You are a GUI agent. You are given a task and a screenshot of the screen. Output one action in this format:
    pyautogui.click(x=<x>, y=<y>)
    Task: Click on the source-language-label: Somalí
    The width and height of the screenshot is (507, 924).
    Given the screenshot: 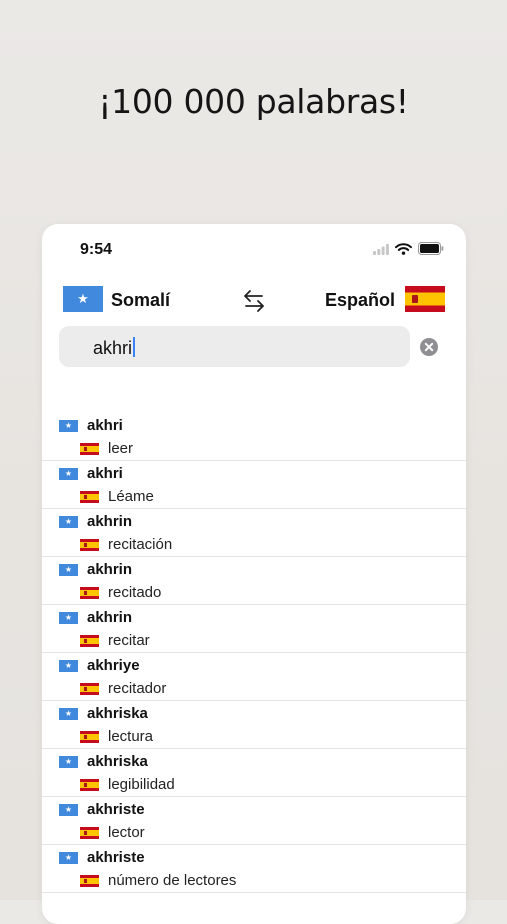 What is the action you would take?
    pyautogui.click(x=140, y=300)
    